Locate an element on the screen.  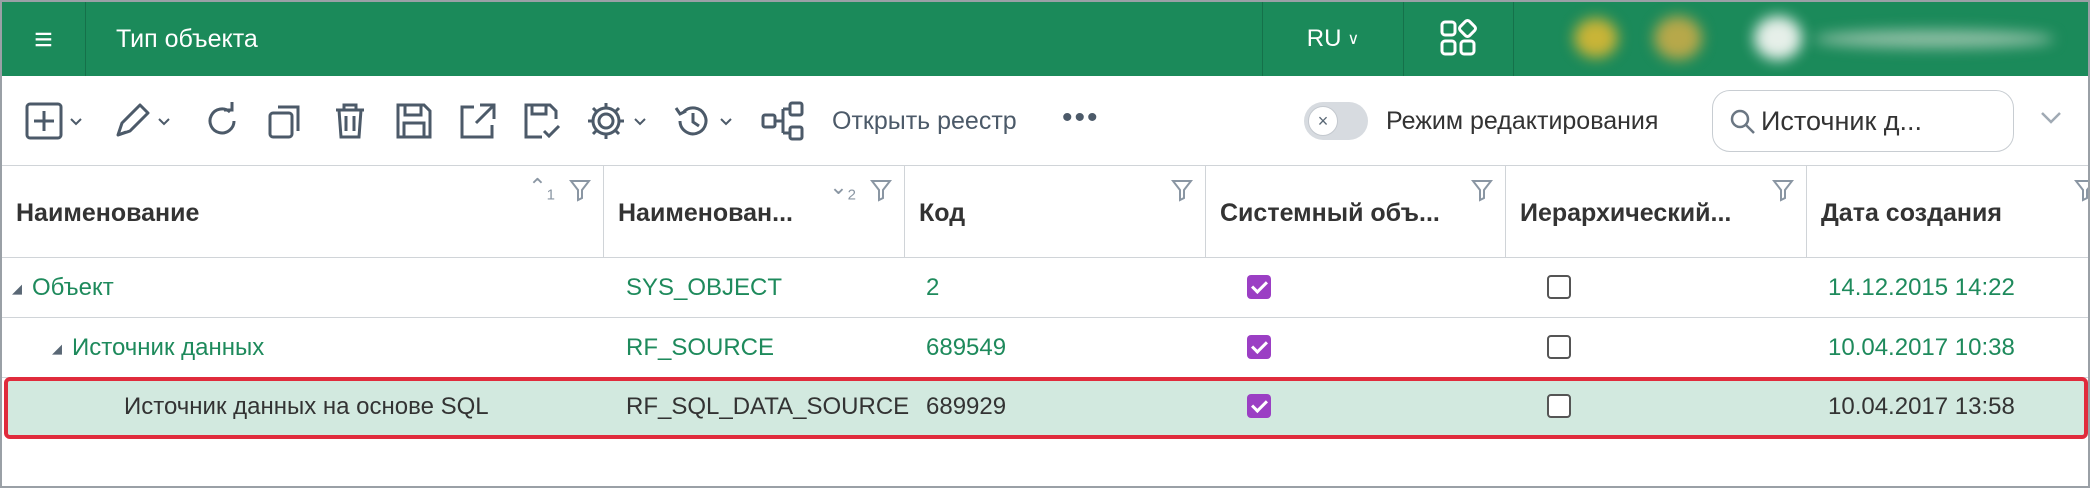
delete-button is located at coordinates (350, 121).